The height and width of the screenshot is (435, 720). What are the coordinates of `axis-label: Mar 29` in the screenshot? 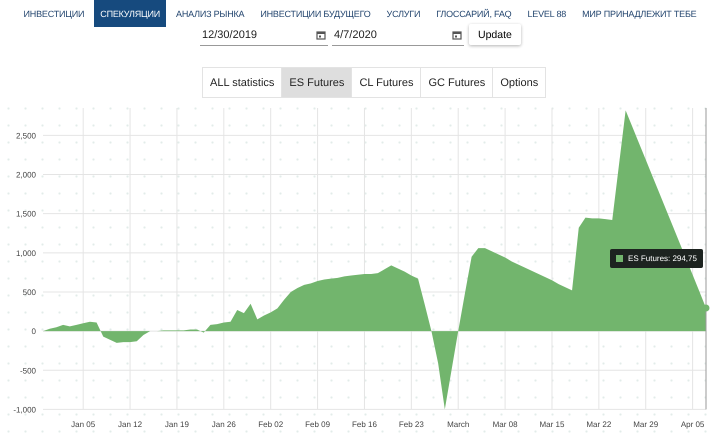 It's located at (645, 424).